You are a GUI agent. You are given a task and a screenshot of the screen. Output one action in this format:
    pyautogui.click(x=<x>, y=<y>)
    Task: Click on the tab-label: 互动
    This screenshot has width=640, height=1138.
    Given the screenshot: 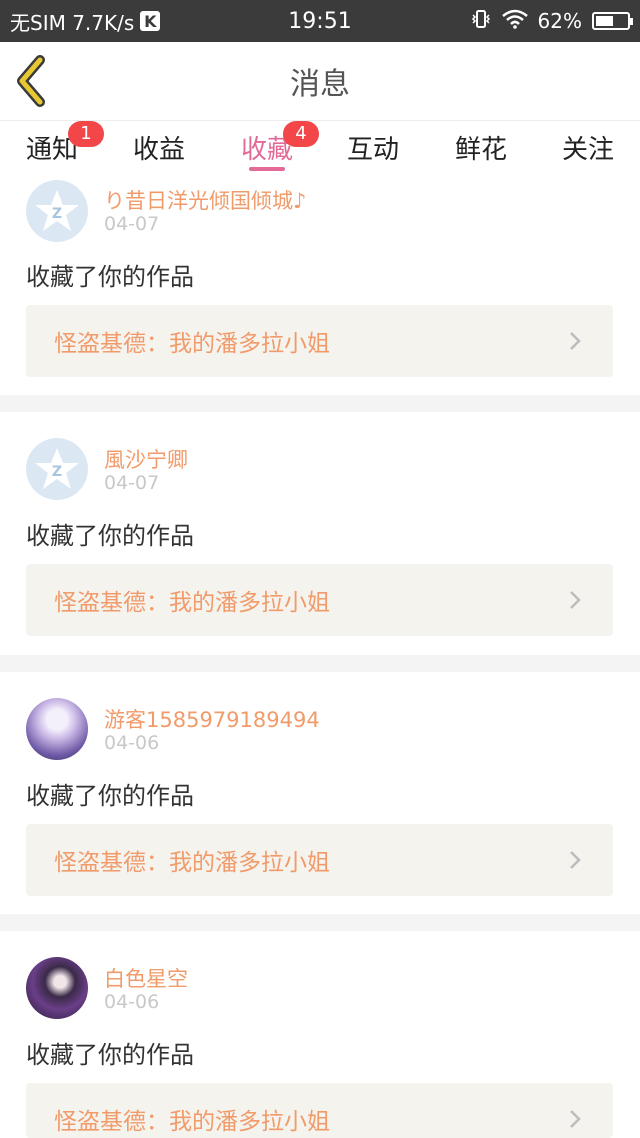 What is the action you would take?
    pyautogui.click(x=372, y=149)
    